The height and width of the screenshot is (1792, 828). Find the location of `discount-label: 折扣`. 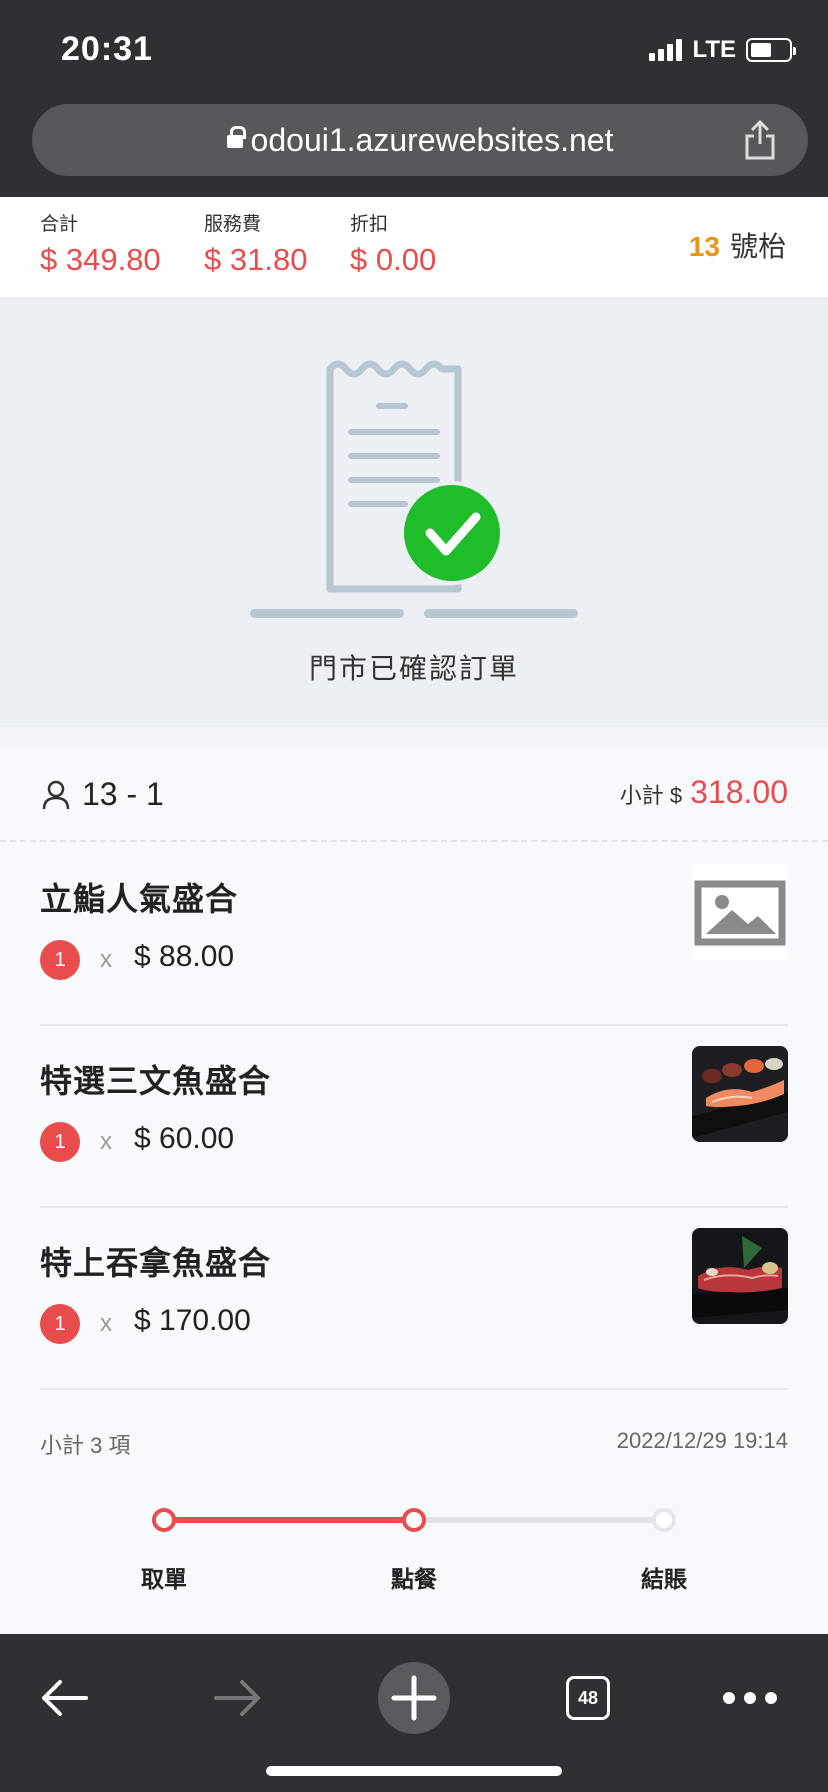

discount-label: 折扣 is located at coordinates (369, 224).